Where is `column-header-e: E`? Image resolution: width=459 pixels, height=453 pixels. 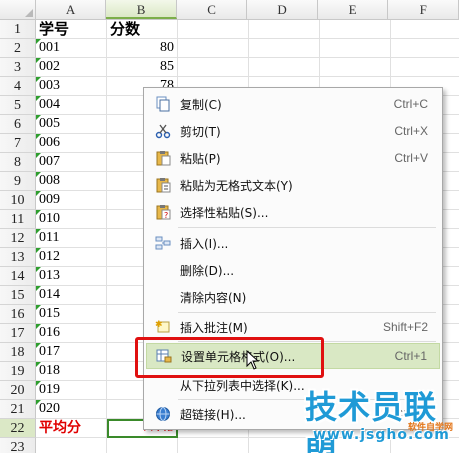 column-header-e: E is located at coordinates (353, 9).